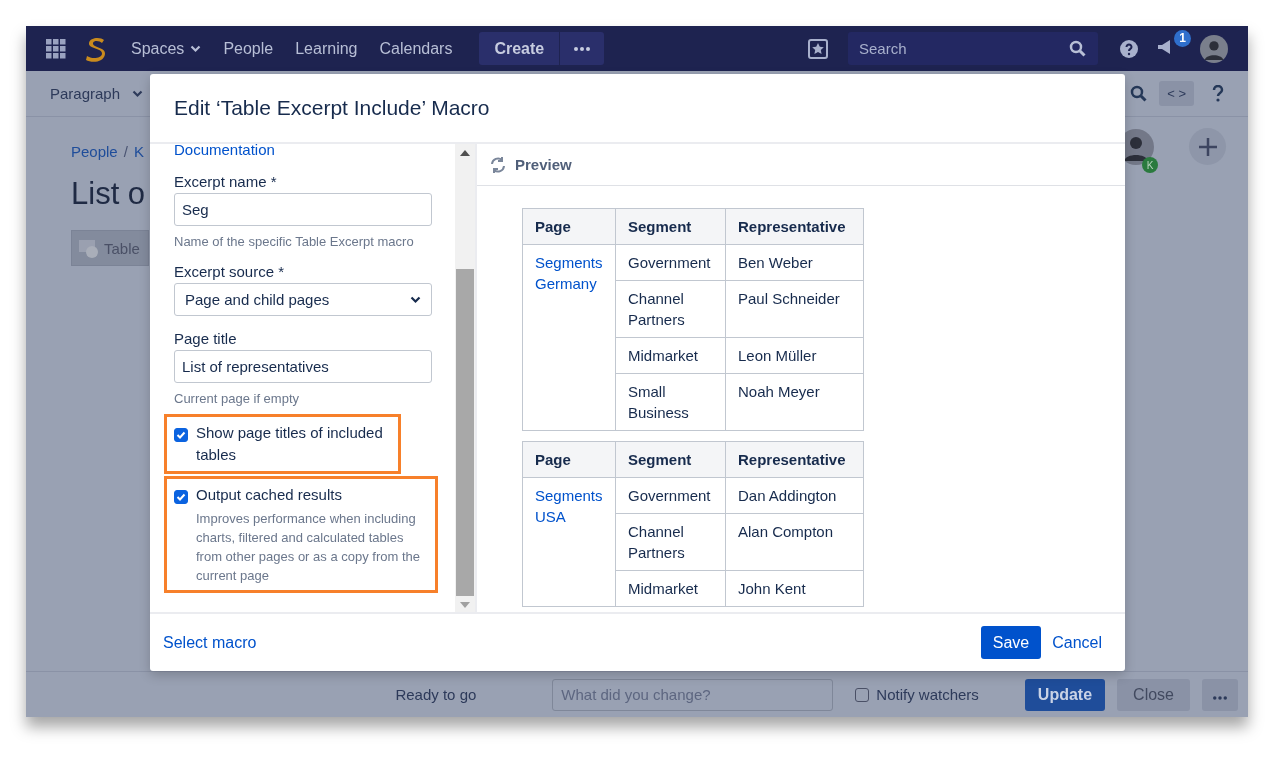 Image resolution: width=1283 pixels, height=767 pixels. What do you see at coordinates (108, 194) in the screenshot?
I see `page-title: List o` at bounding box center [108, 194].